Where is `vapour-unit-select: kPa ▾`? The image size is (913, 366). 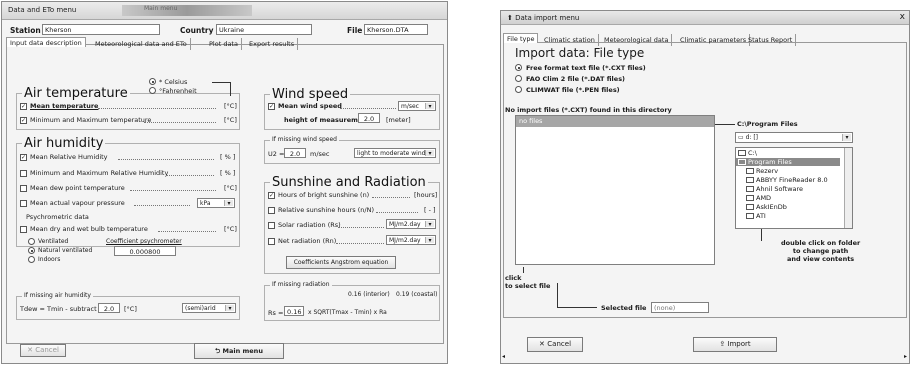
vapour-unit-select: kPa ▾ is located at coordinates (216, 203).